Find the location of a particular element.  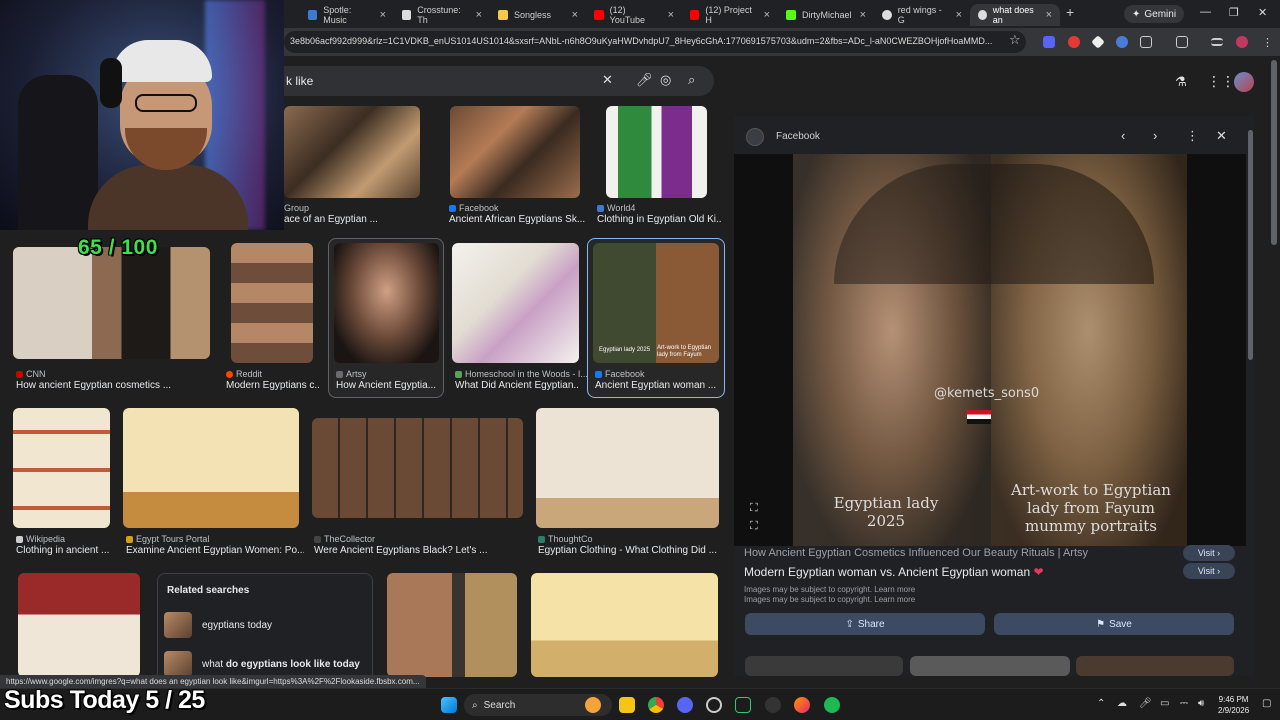

tab-youtube-project: (12) Project H × is located at coordinates (730, 15).